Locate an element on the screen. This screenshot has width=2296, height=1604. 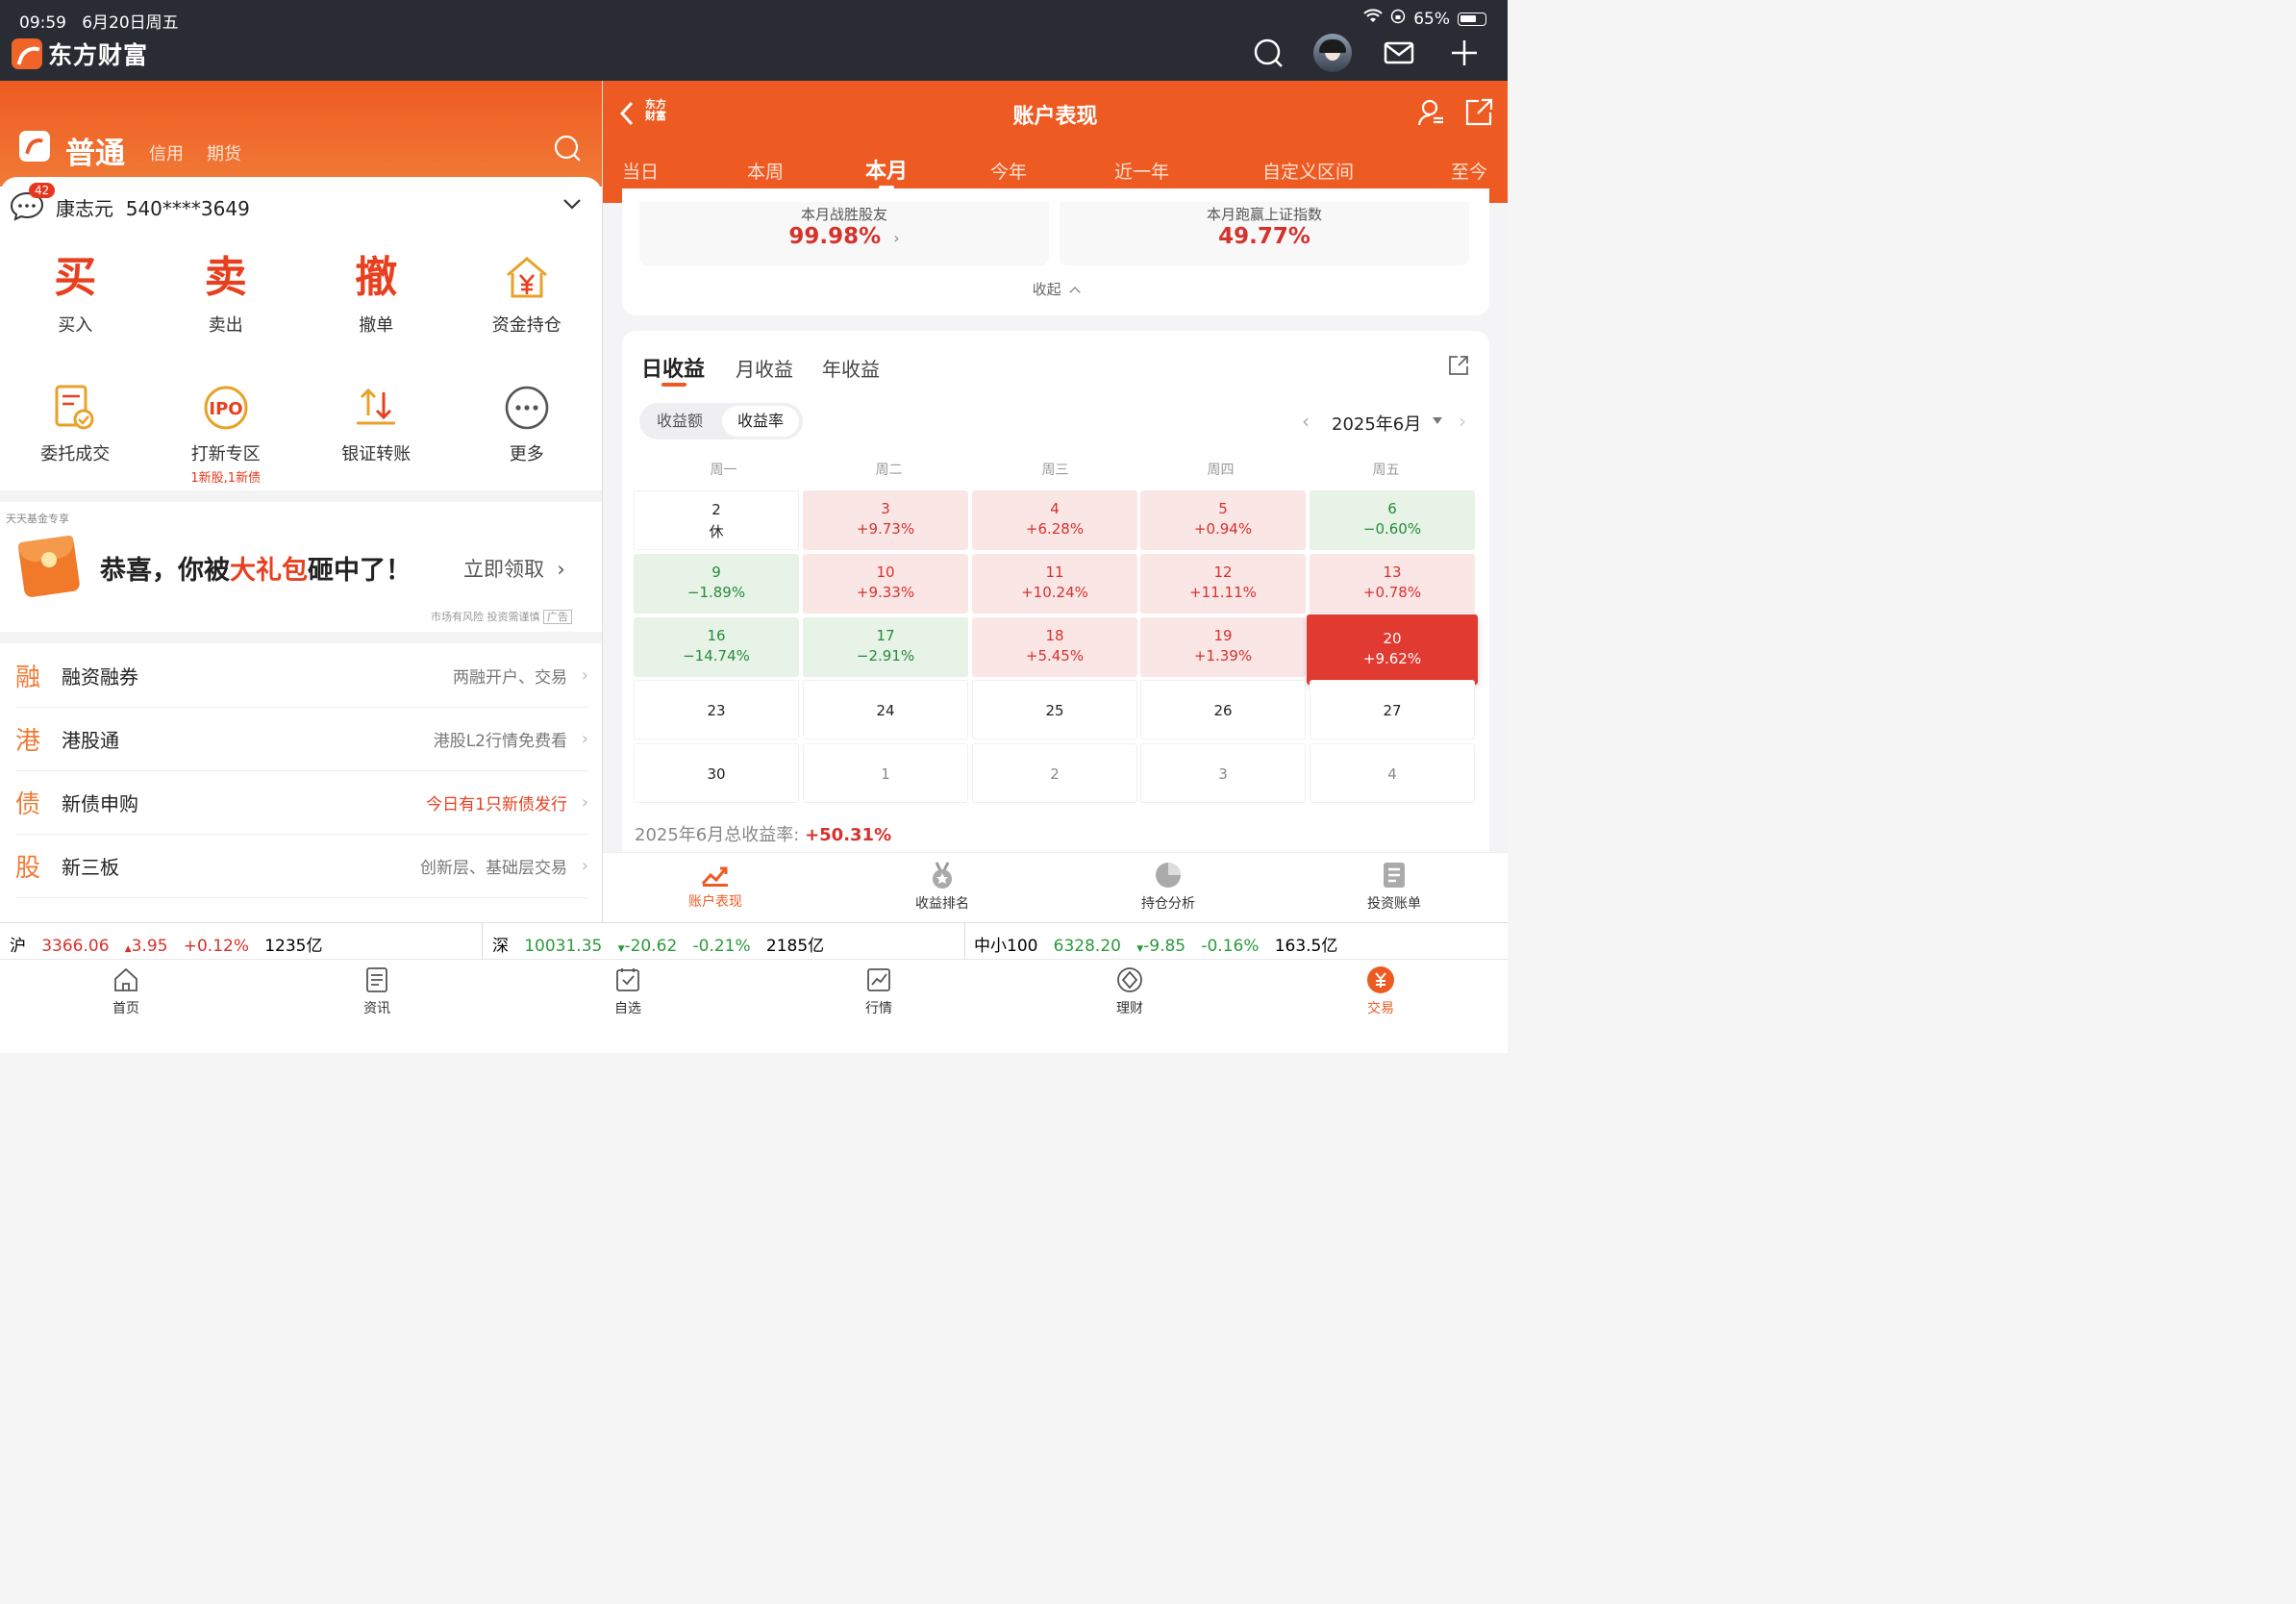
tab-this-week: 本周 is located at coordinates (765, 171).